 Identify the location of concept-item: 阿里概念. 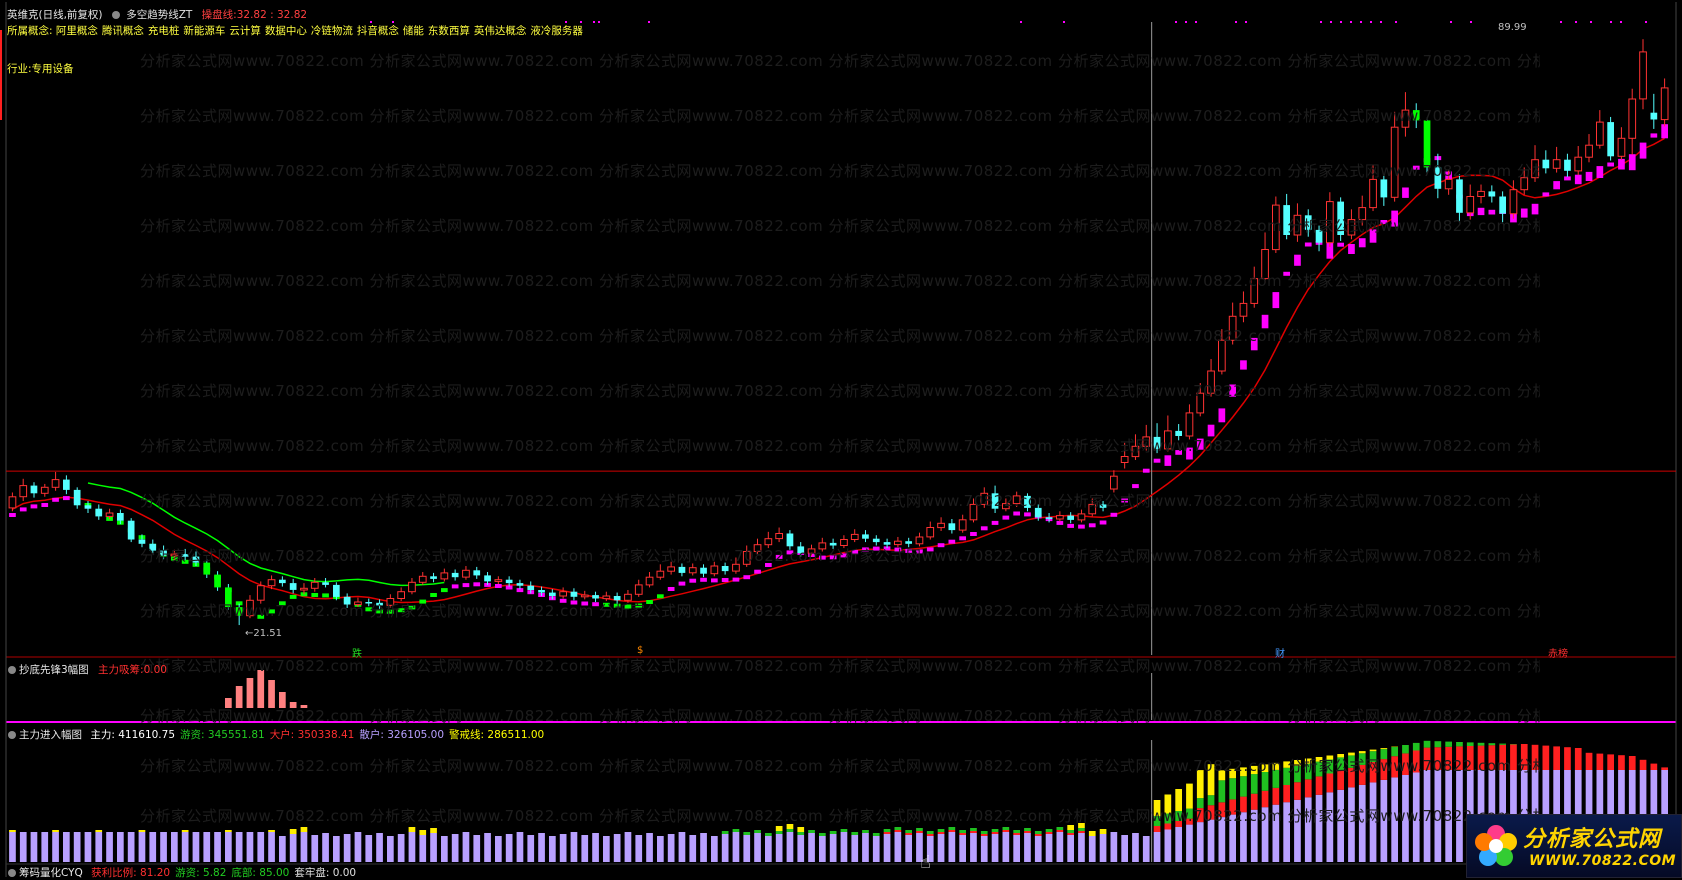
(77, 31).